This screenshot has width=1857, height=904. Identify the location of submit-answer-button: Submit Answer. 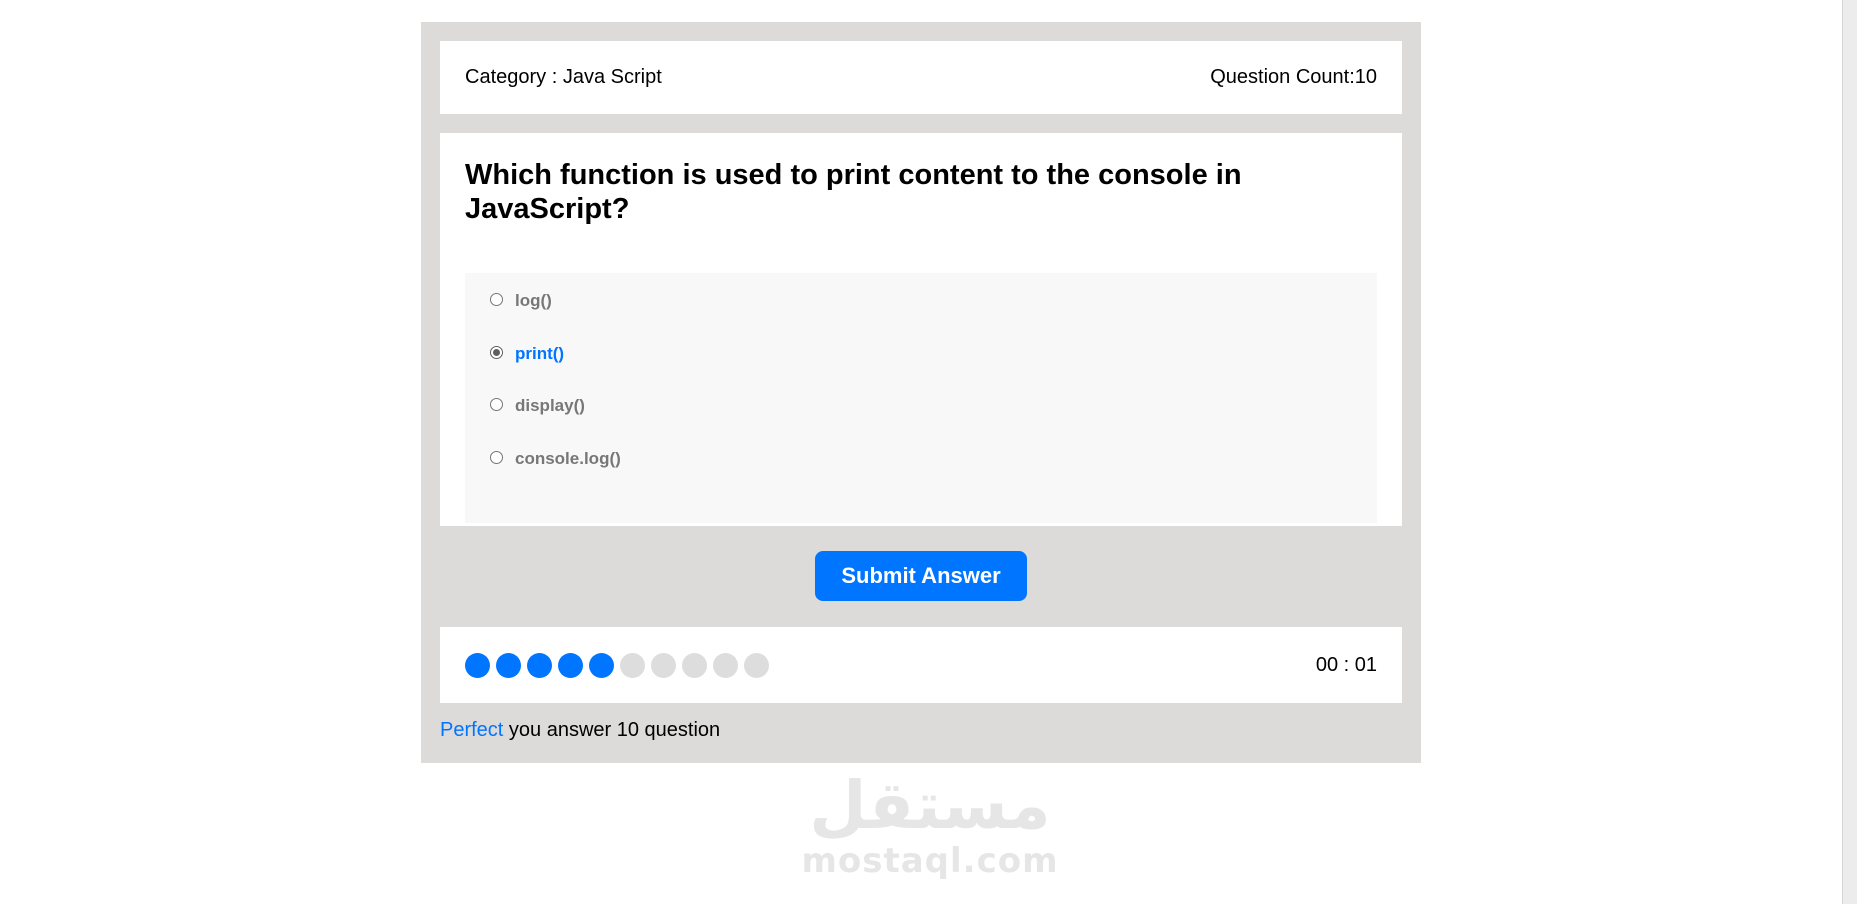
(921, 576).